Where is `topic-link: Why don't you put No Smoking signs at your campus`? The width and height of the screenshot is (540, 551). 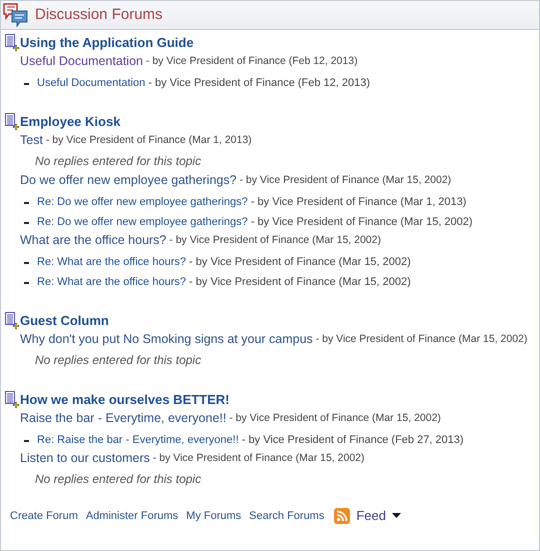 topic-link: Why don't you put No Smoking signs at your campus is located at coordinates (166, 339).